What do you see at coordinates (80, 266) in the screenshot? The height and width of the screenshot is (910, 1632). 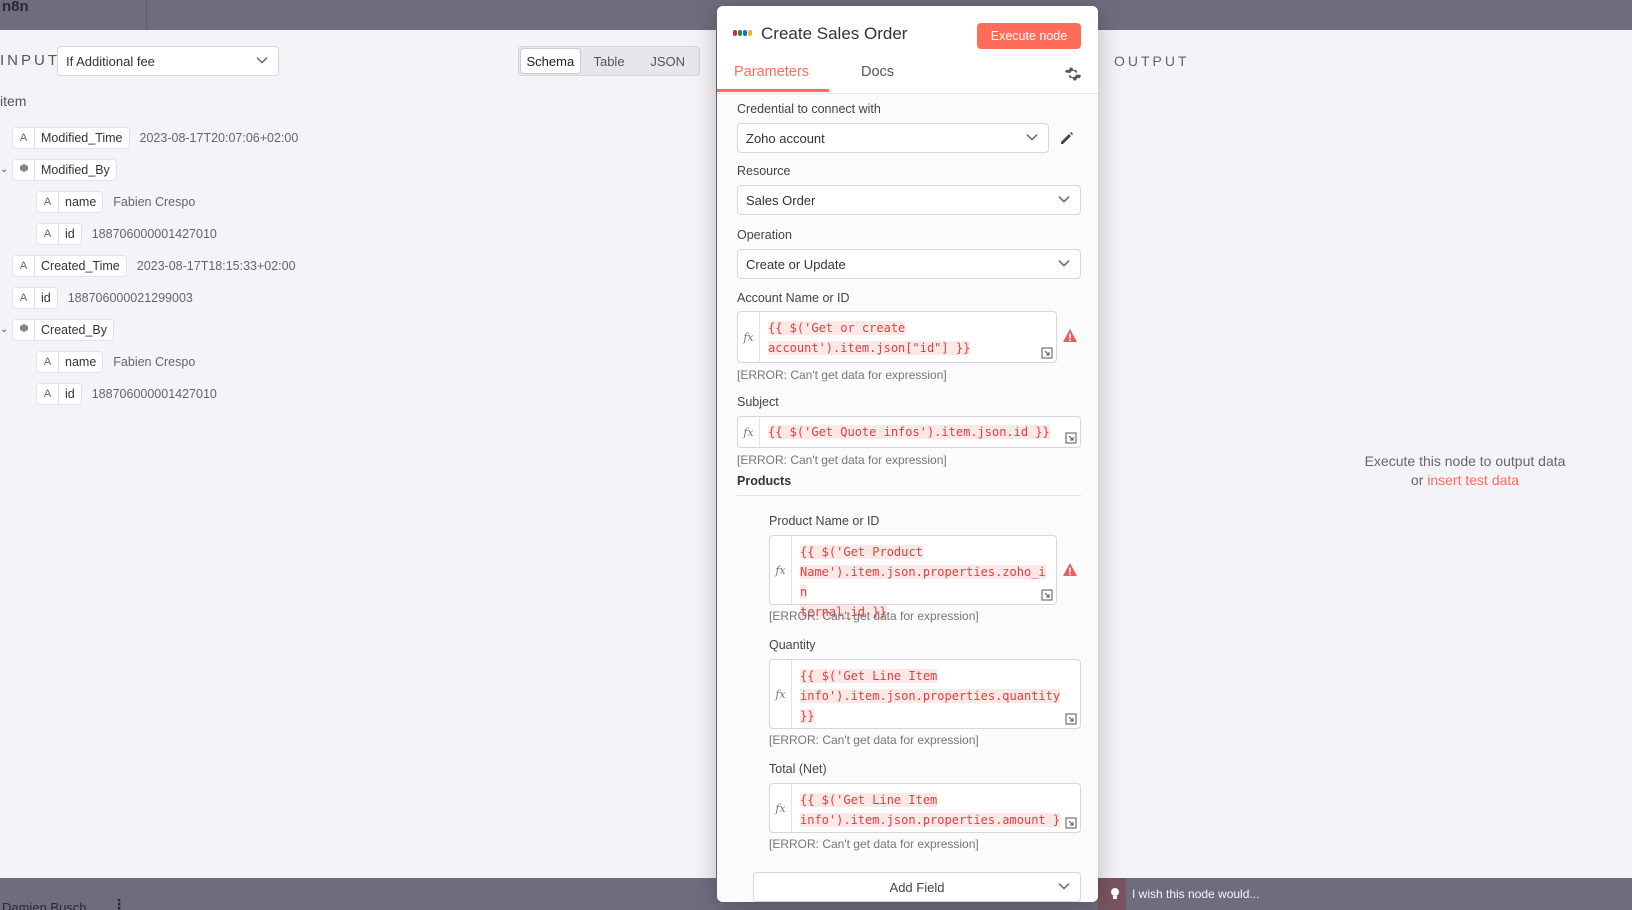 I see `tree-key: Created_Time` at bounding box center [80, 266].